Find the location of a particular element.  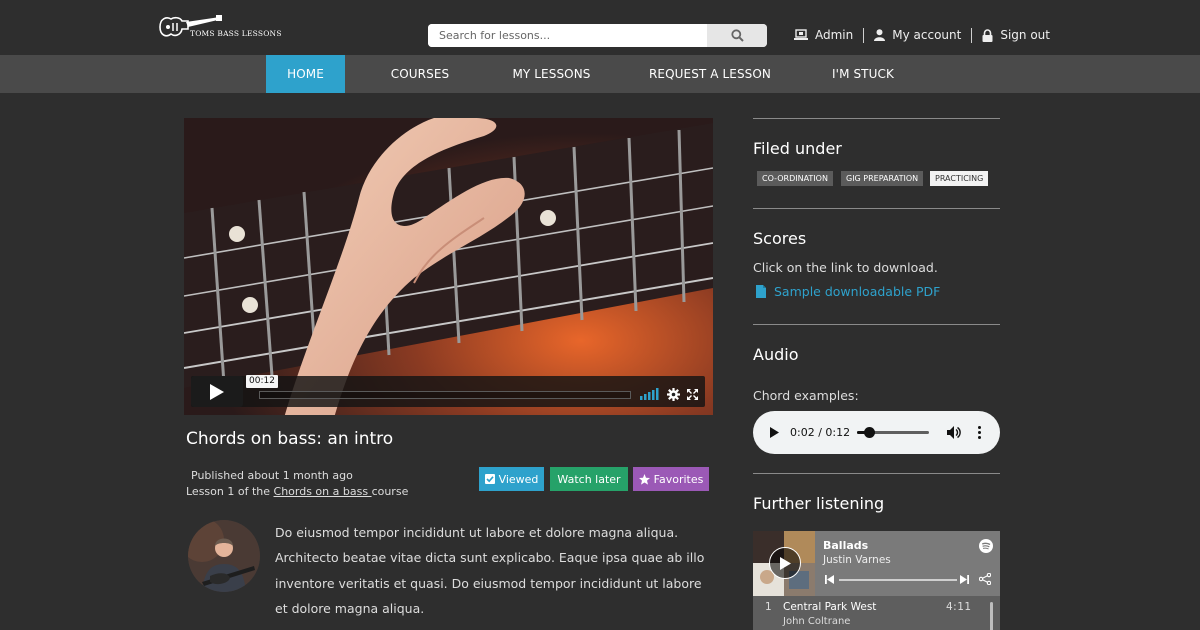

volume-bars-icon is located at coordinates (649, 394).